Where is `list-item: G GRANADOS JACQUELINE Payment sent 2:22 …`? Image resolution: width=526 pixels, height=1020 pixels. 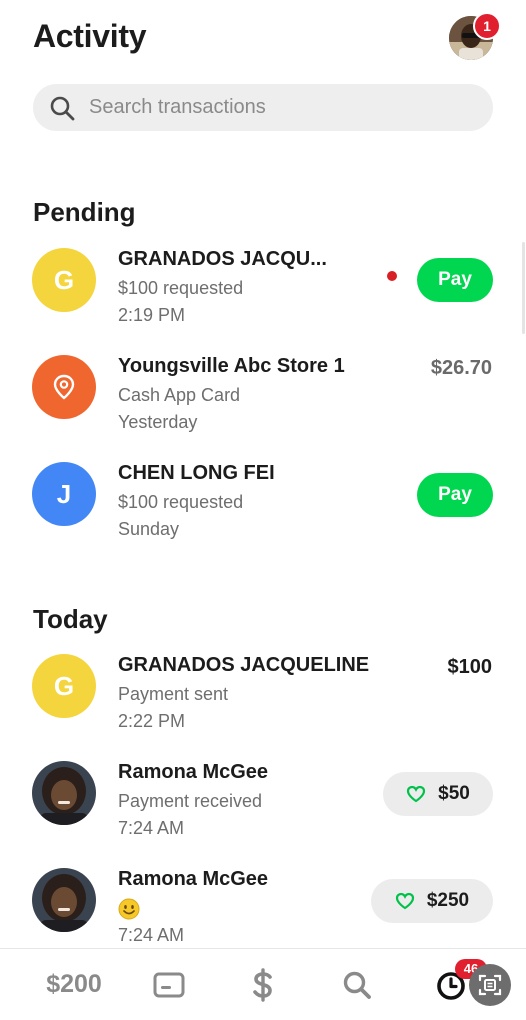
list-item: G GRANADOS JACQUELINE Payment sent 2:22 … is located at coordinates (263, 704).